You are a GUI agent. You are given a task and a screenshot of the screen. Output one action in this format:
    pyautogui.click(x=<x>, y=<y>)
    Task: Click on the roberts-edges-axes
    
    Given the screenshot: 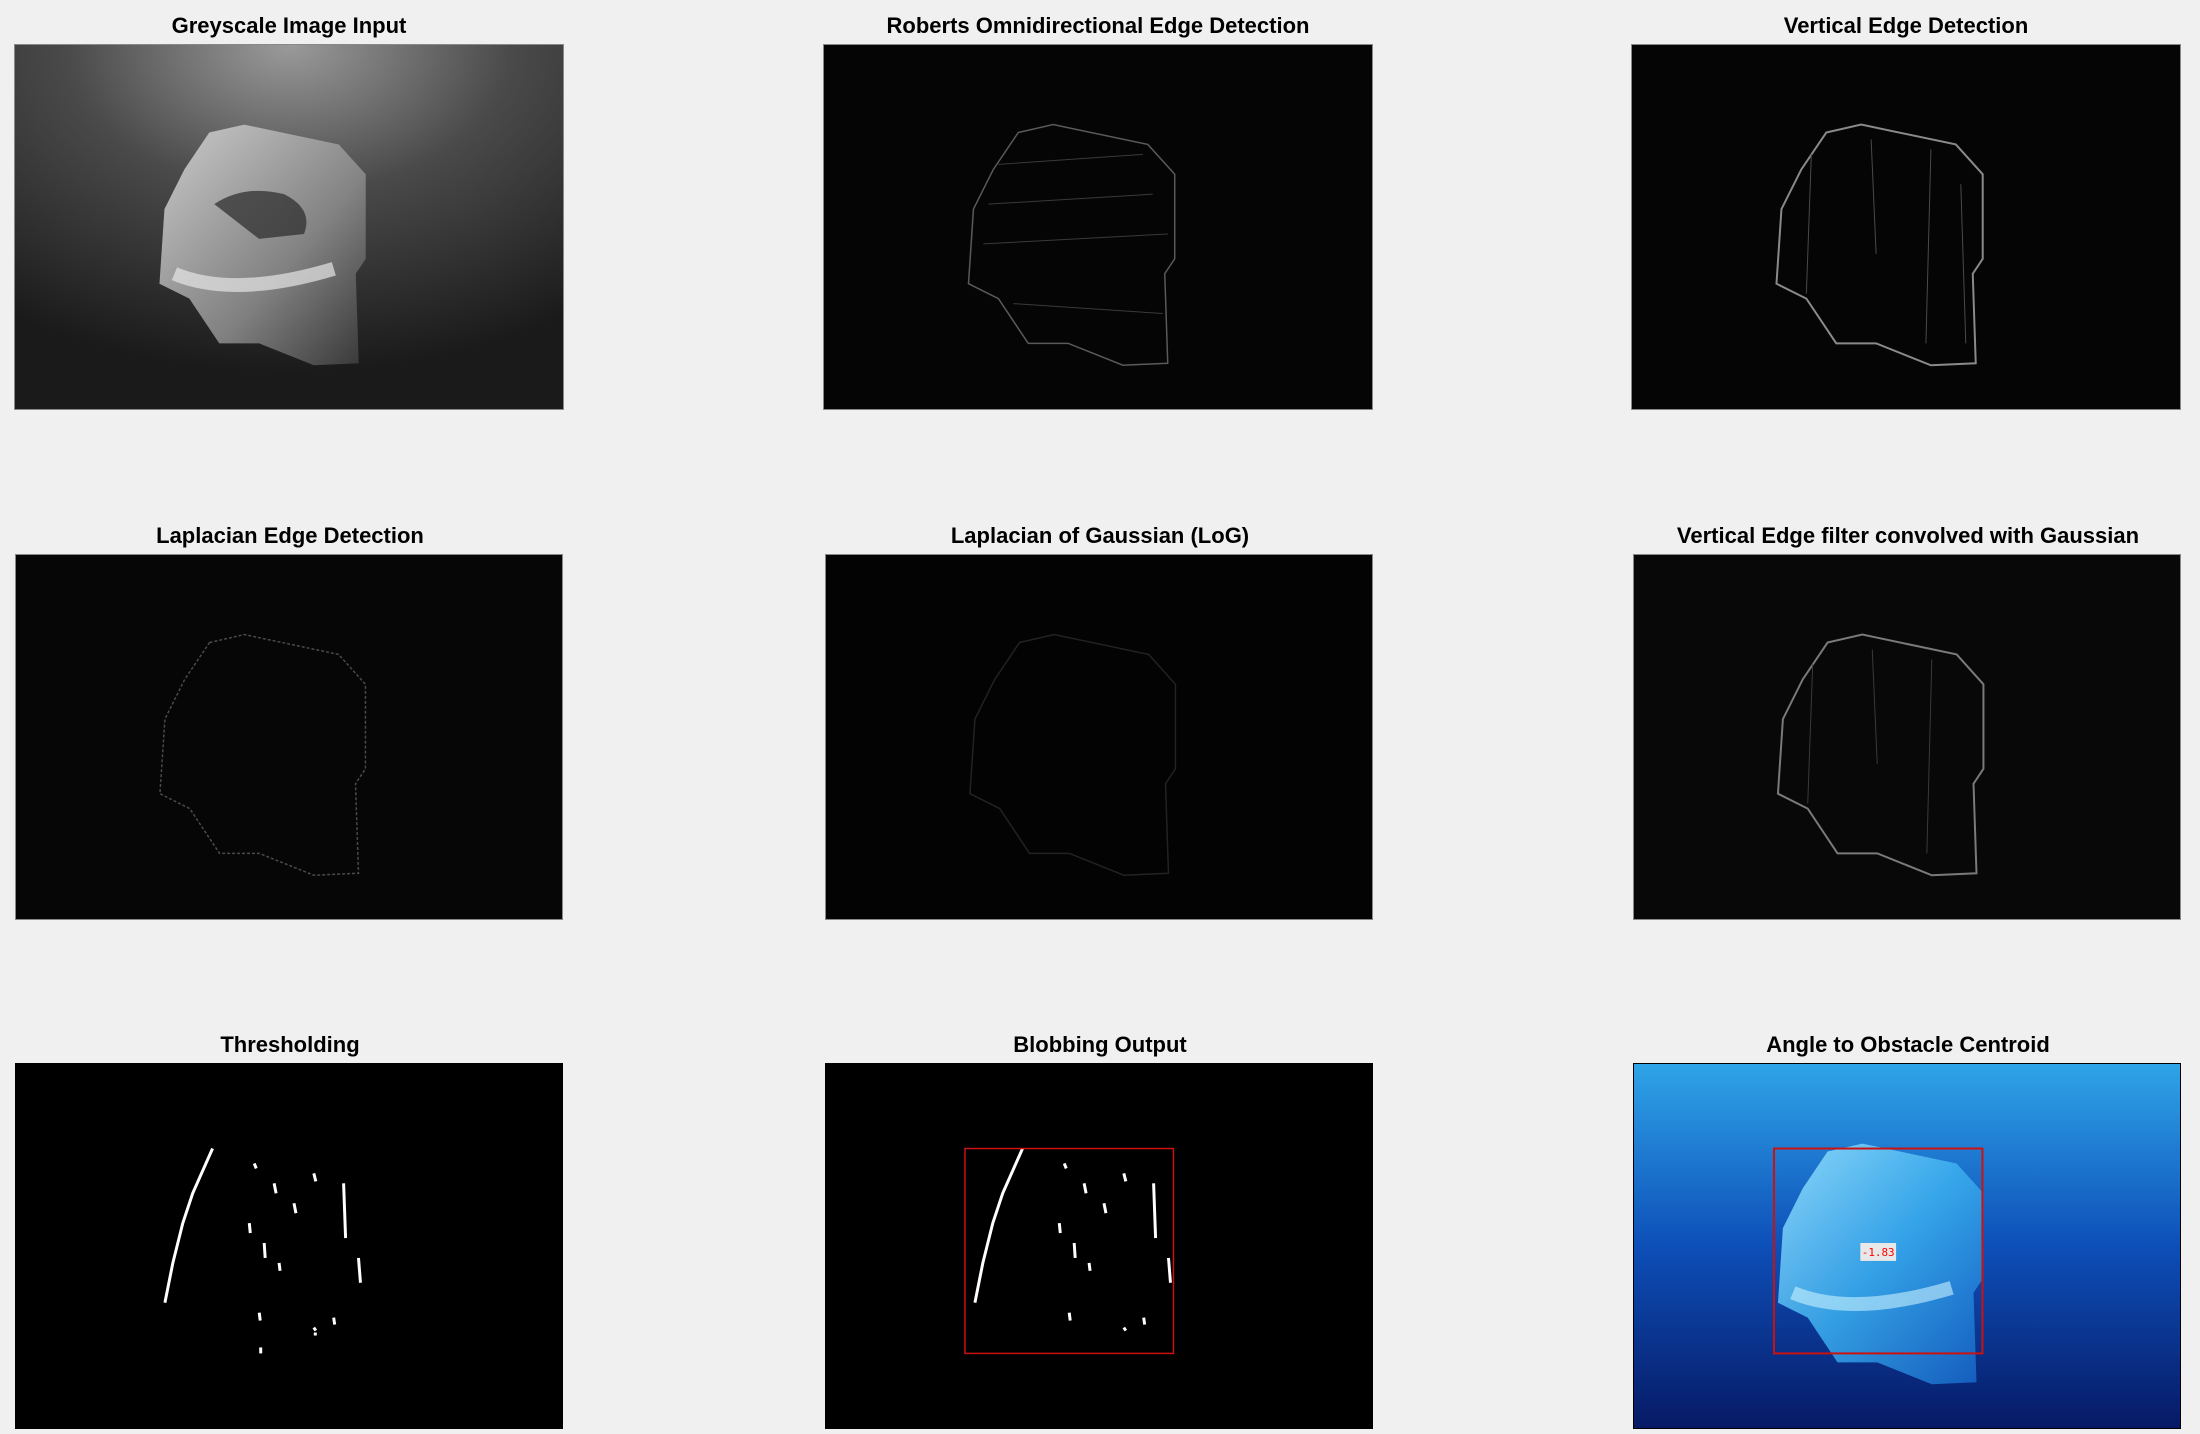 What is the action you would take?
    pyautogui.click(x=1098, y=227)
    